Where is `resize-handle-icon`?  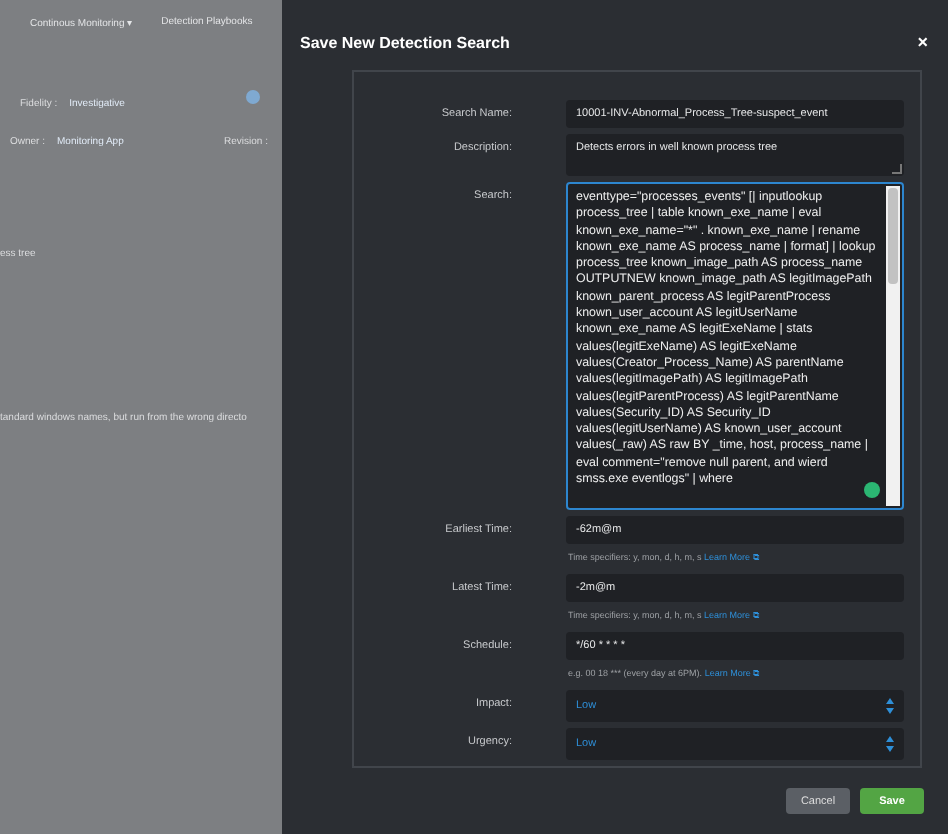 resize-handle-icon is located at coordinates (897, 169).